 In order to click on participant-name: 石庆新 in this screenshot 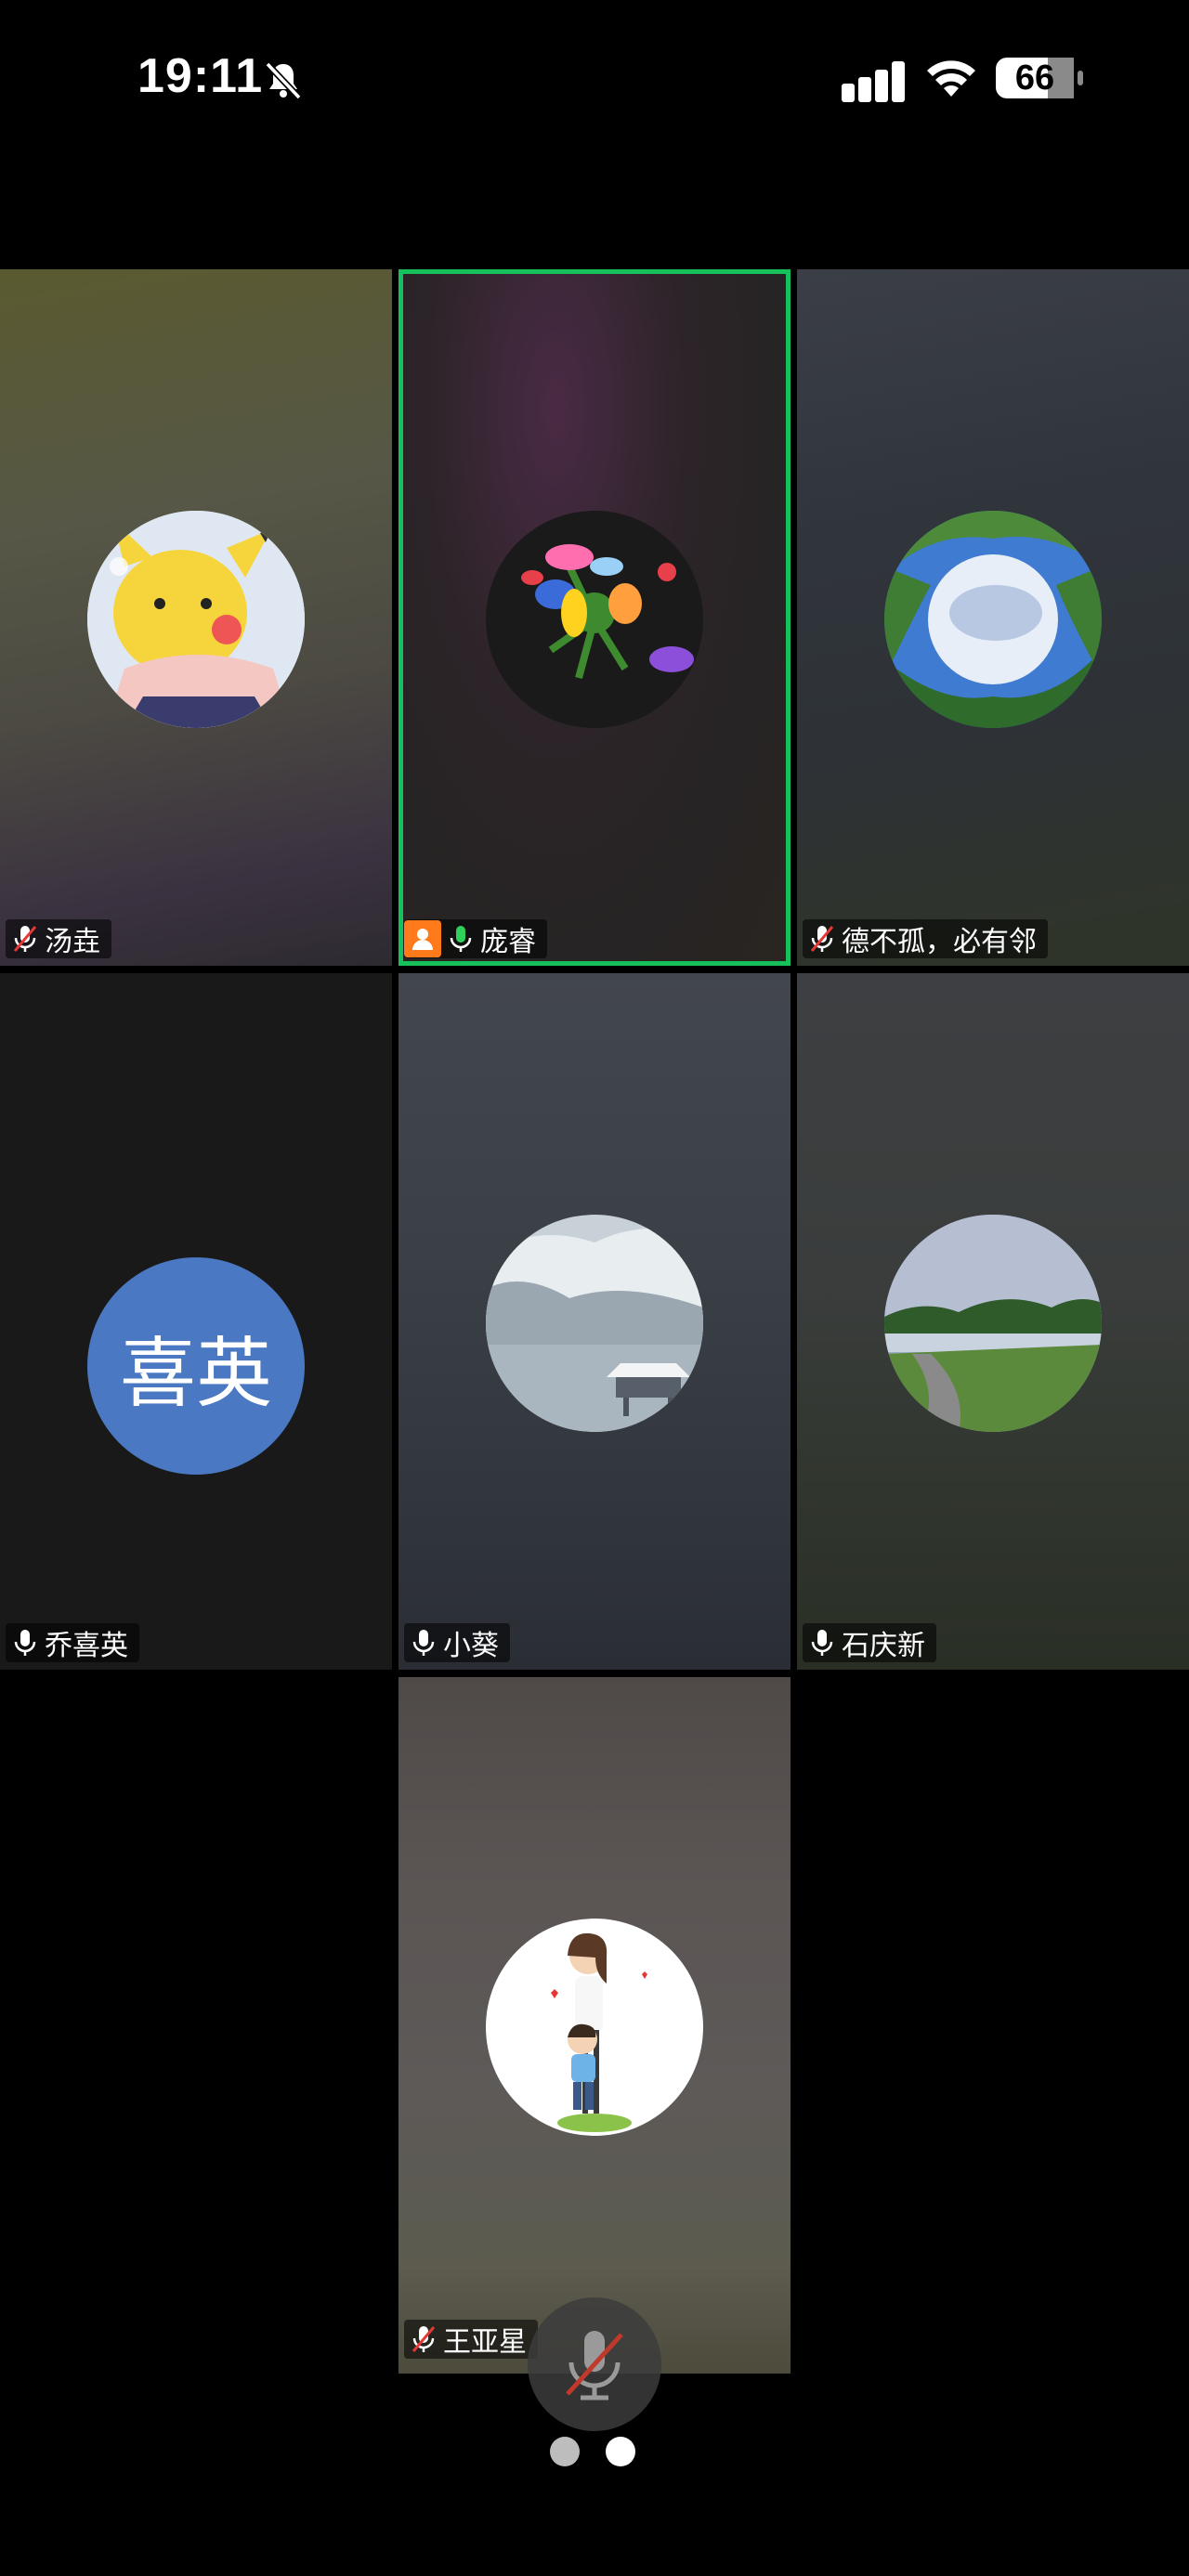, I will do `click(883, 1646)`.